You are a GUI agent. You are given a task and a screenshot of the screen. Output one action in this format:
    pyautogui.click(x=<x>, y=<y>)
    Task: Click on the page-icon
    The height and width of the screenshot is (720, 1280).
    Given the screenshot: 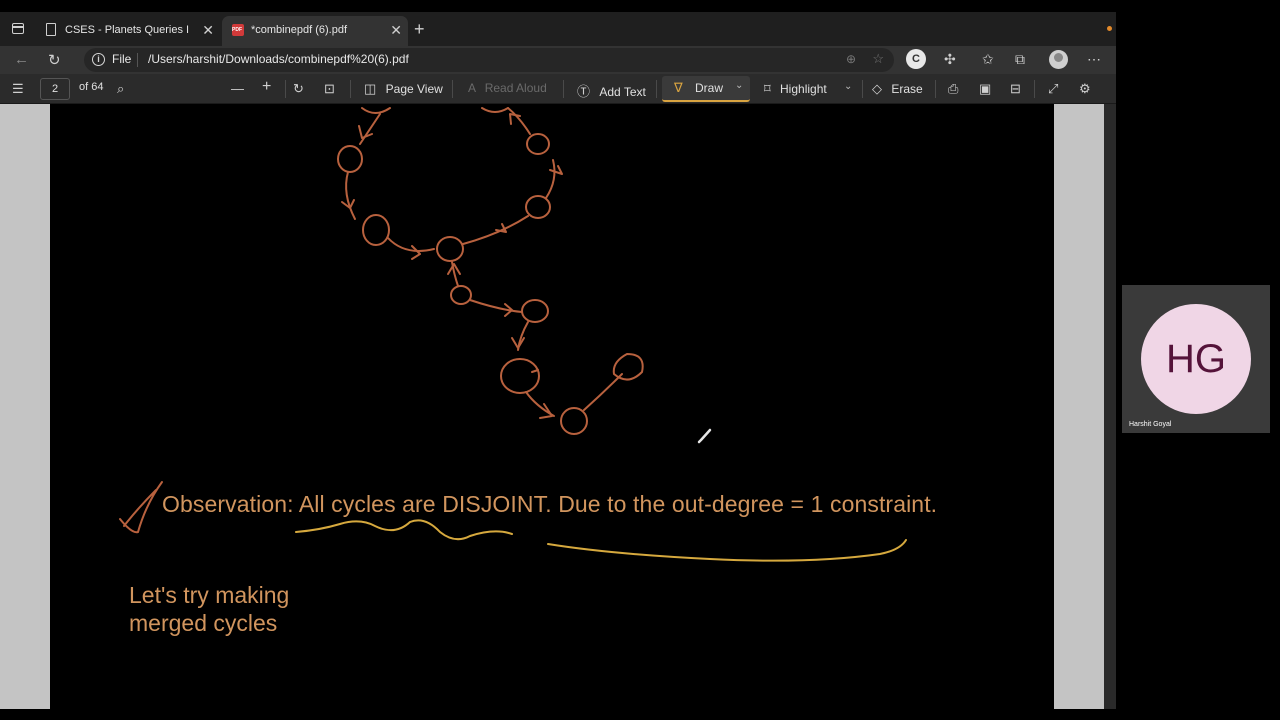 What is the action you would take?
    pyautogui.click(x=51, y=29)
    